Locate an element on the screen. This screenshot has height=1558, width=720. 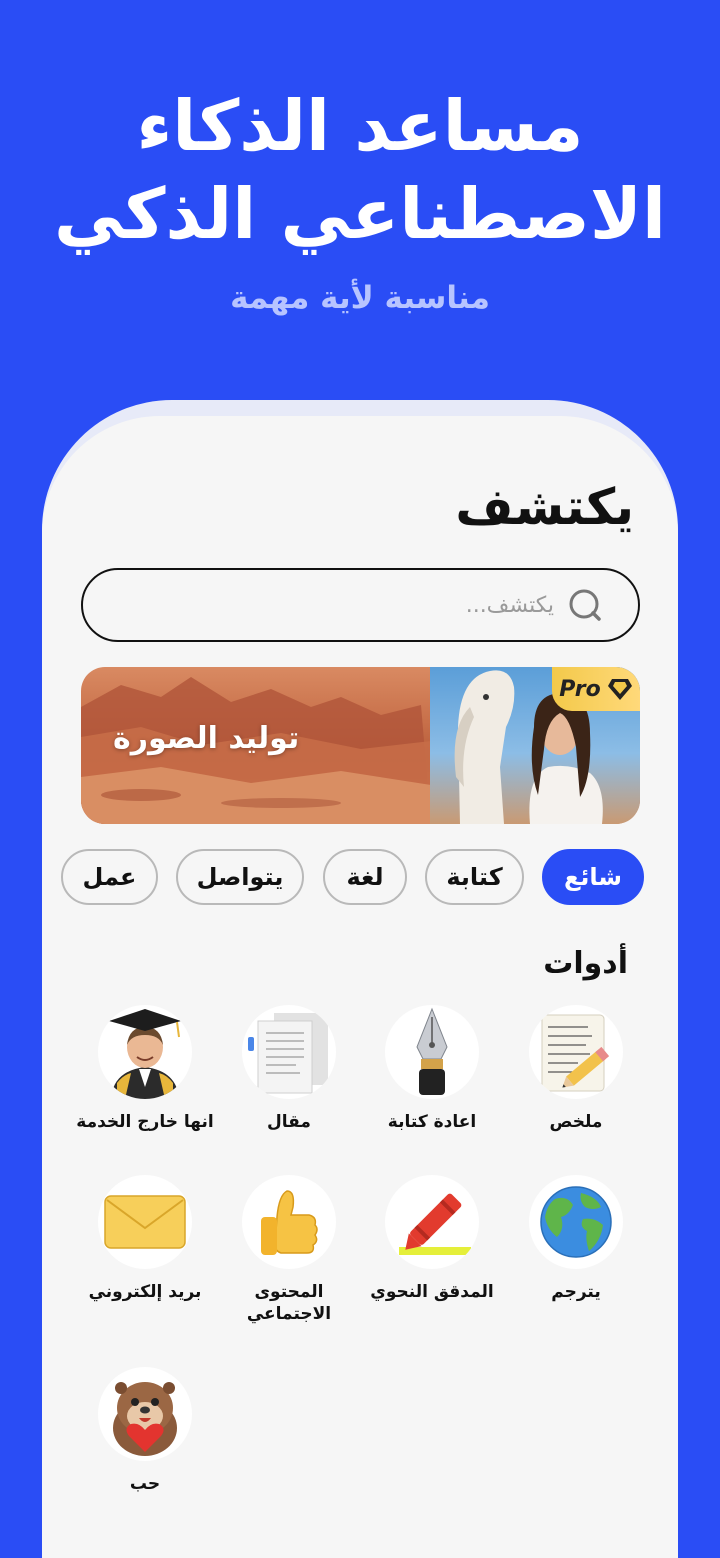
otter-heart-icon is located at coordinates (145, 1419).